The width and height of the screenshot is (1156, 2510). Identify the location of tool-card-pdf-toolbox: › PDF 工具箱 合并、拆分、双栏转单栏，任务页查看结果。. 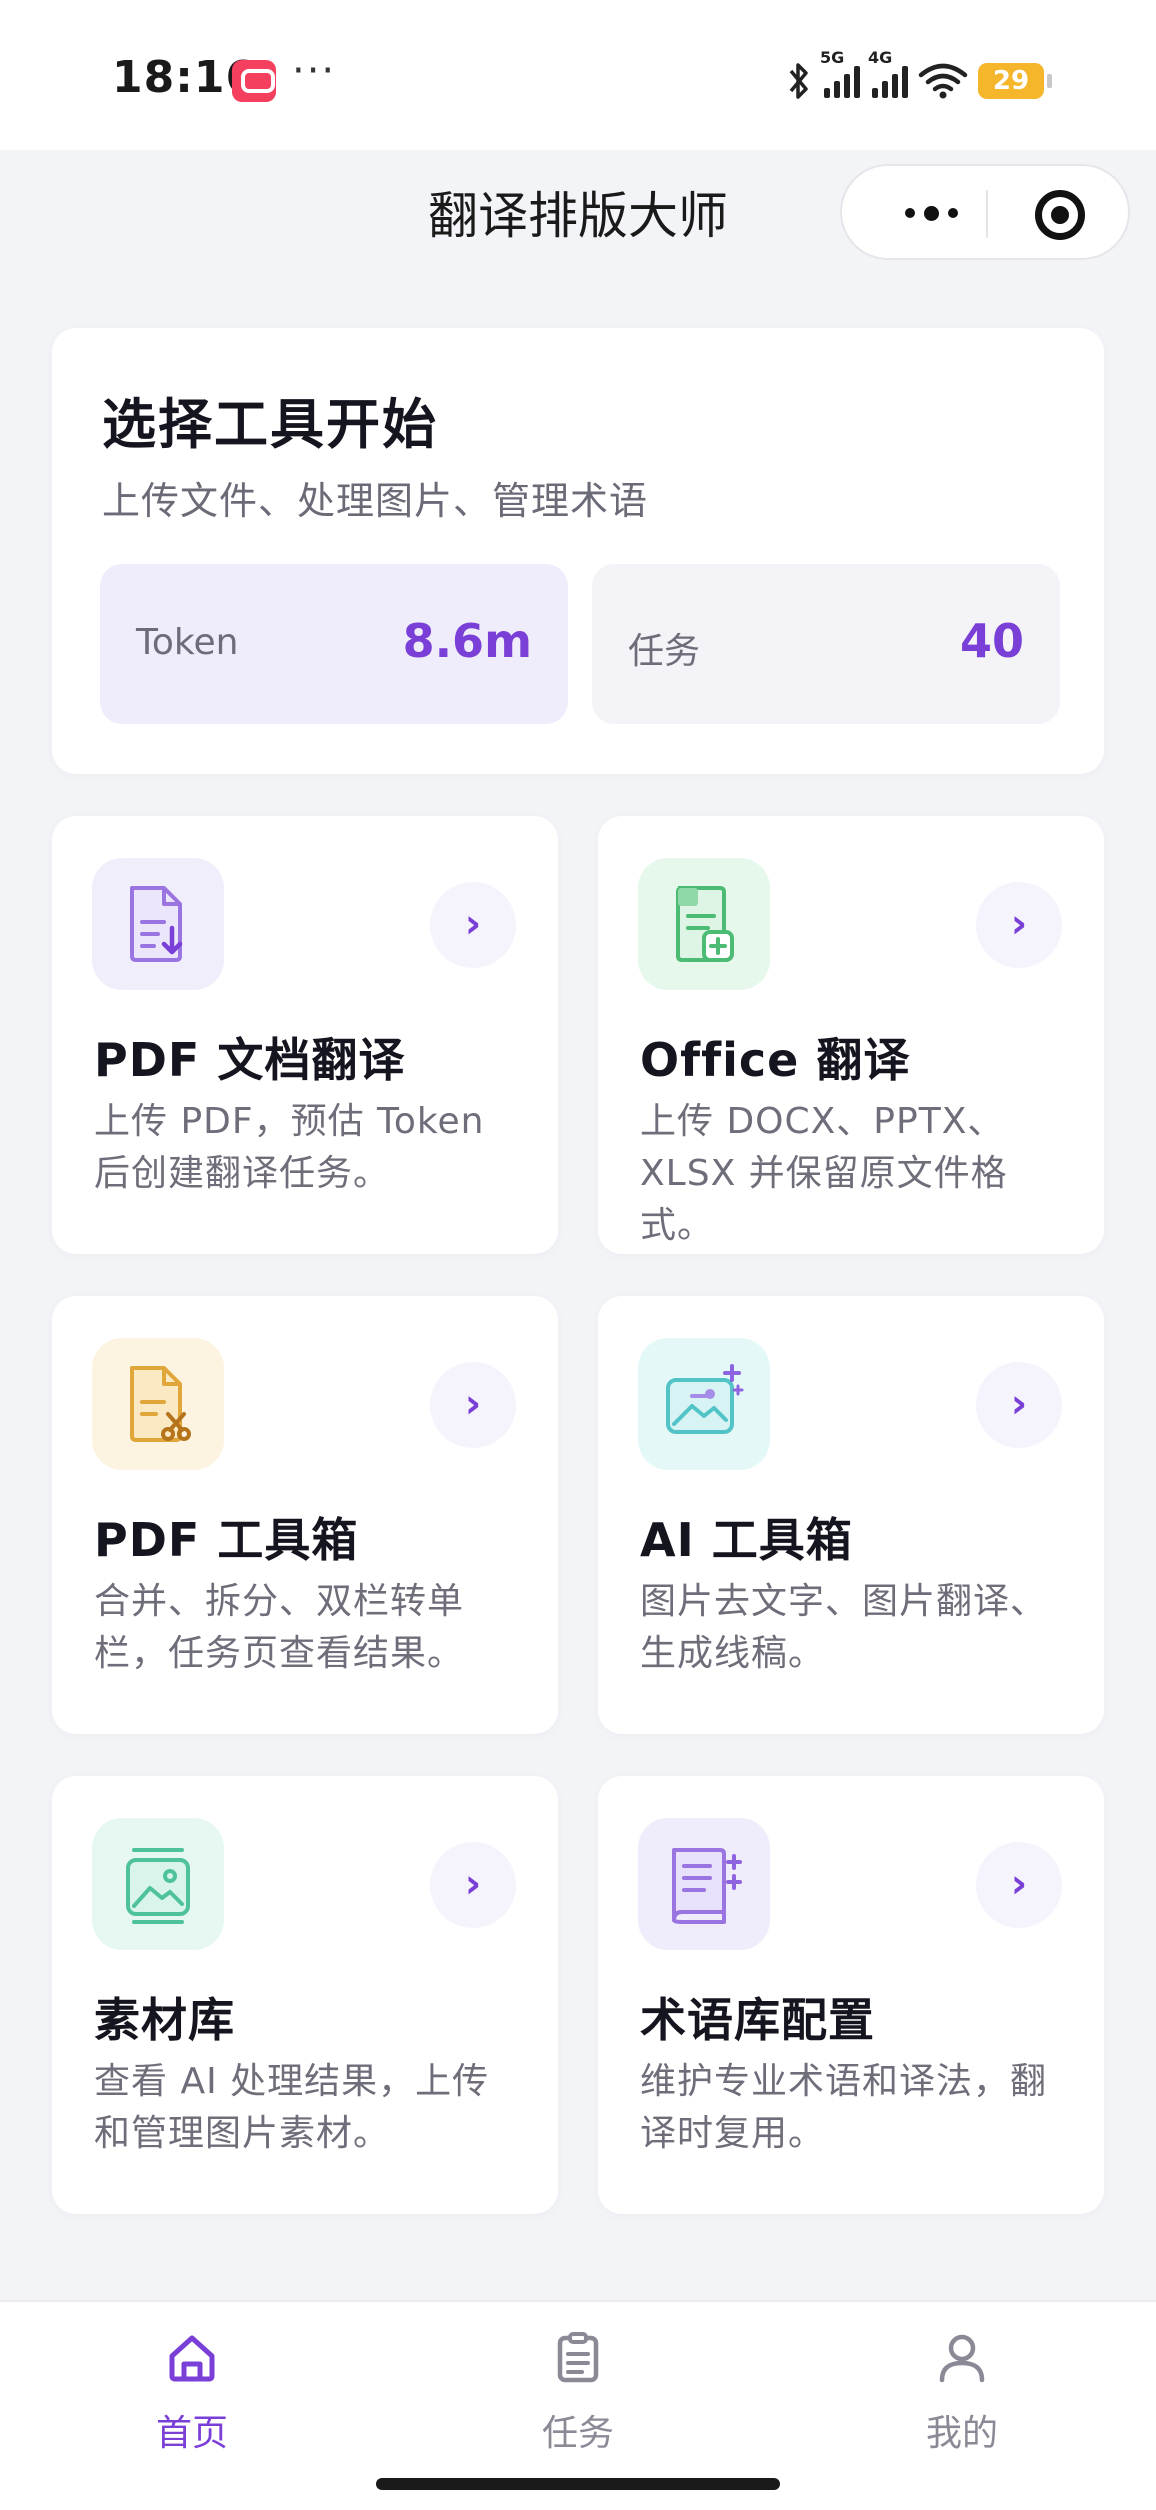
(305, 1515).